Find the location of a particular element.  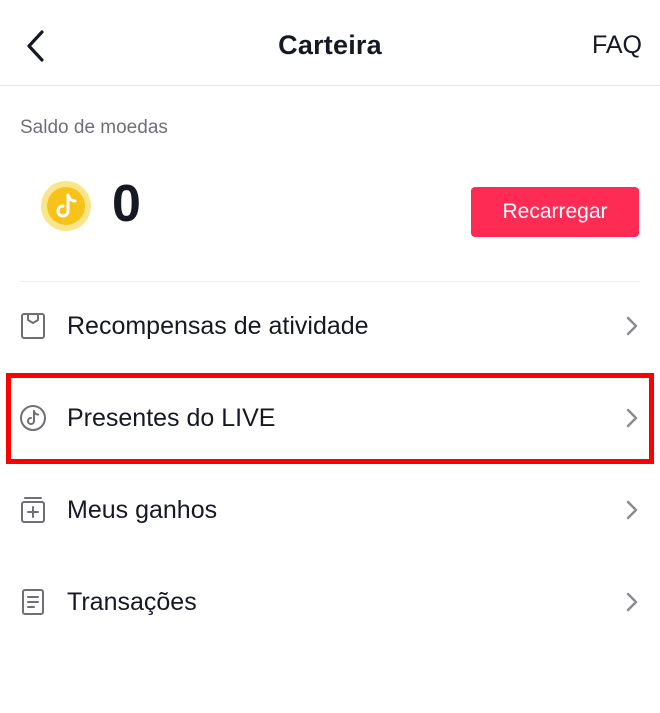

menu-item-label: Meus ganhos is located at coordinates (142, 510).